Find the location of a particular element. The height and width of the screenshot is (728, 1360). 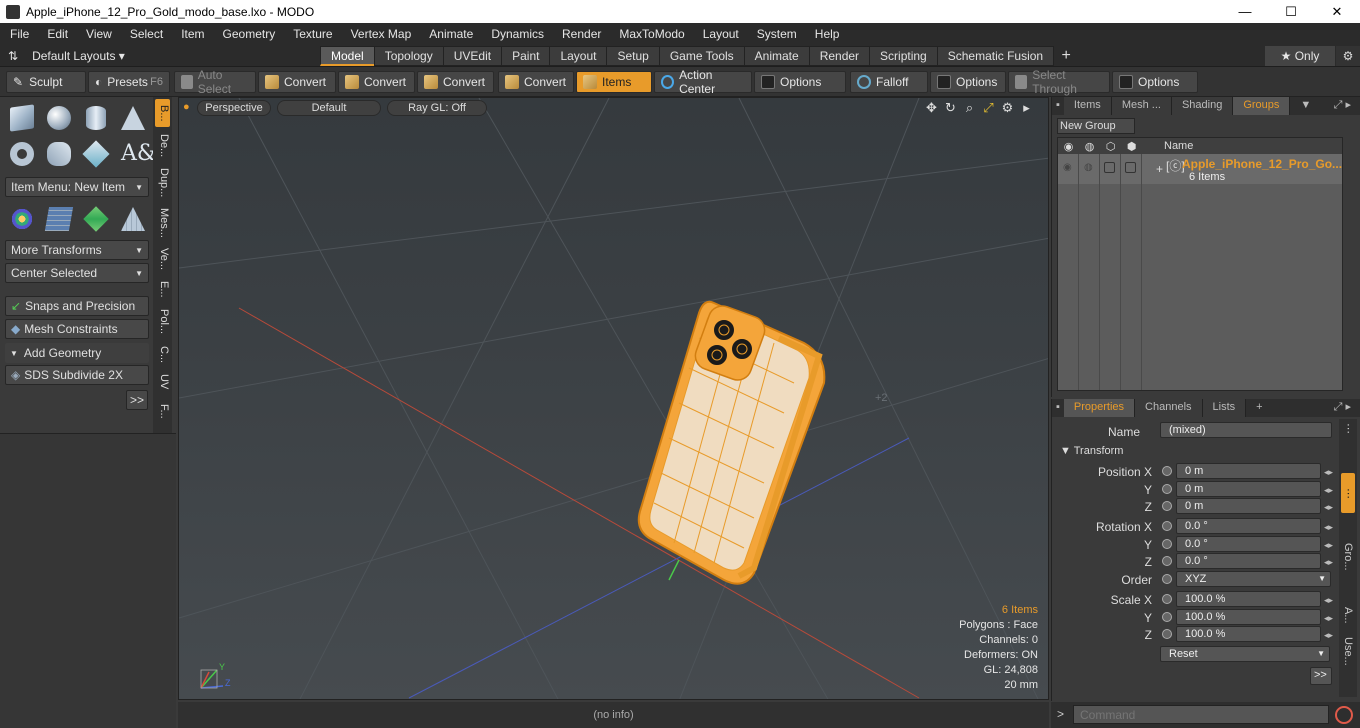

text-tool-button: A& is located at coordinates (136, 154).